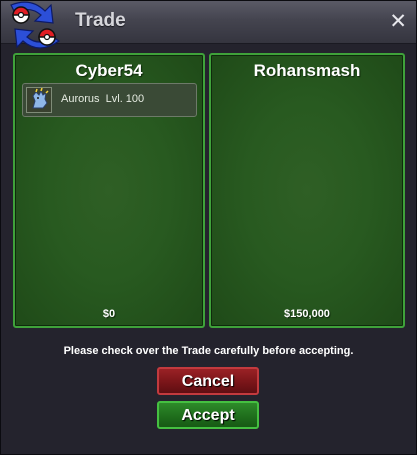 The width and height of the screenshot is (417, 455). I want to click on cancel-button: Cancel, so click(208, 381).